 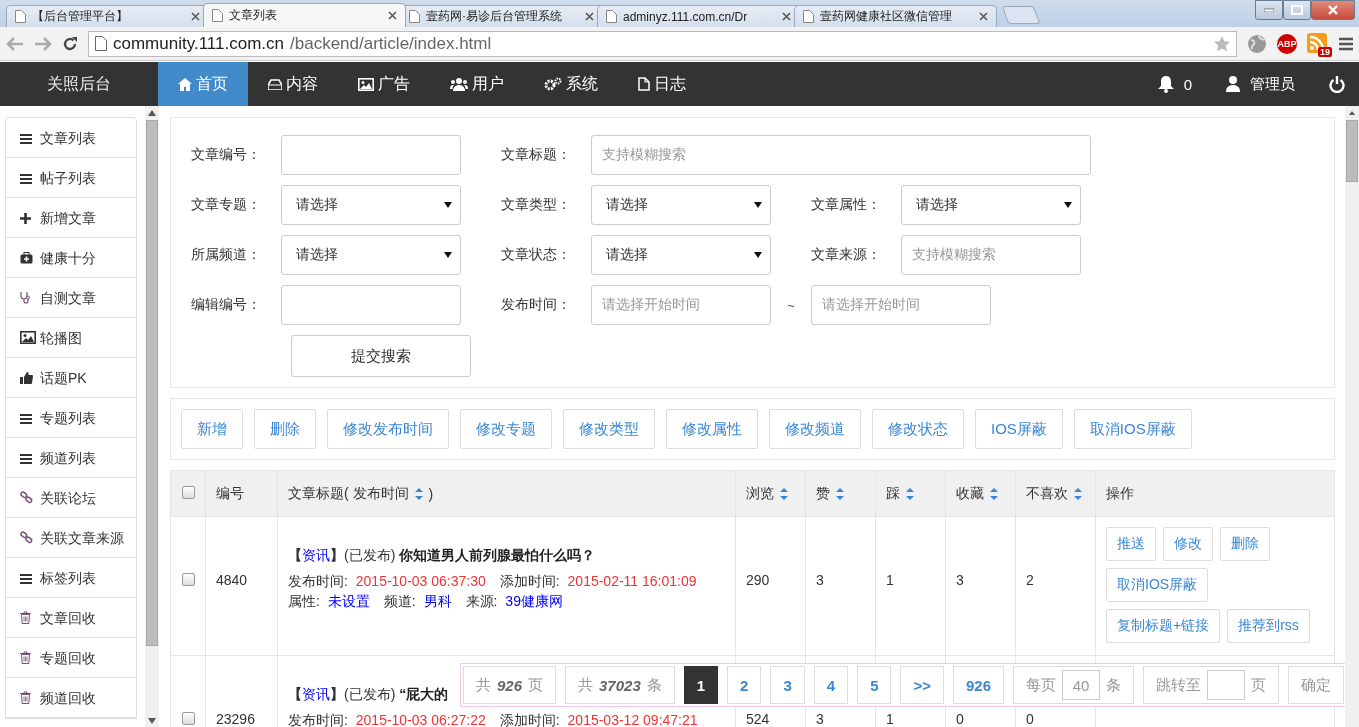 I want to click on scroll-down-icon, so click(x=152, y=721).